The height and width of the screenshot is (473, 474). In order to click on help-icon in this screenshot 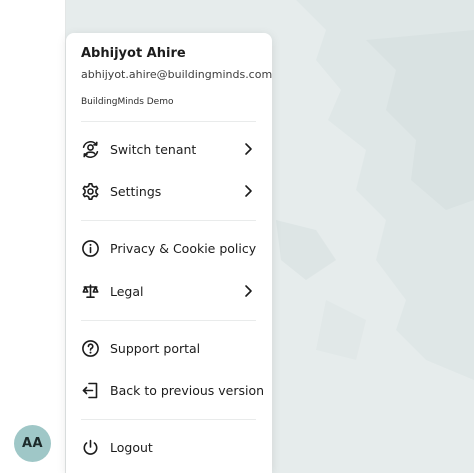, I will do `click(90, 348)`.